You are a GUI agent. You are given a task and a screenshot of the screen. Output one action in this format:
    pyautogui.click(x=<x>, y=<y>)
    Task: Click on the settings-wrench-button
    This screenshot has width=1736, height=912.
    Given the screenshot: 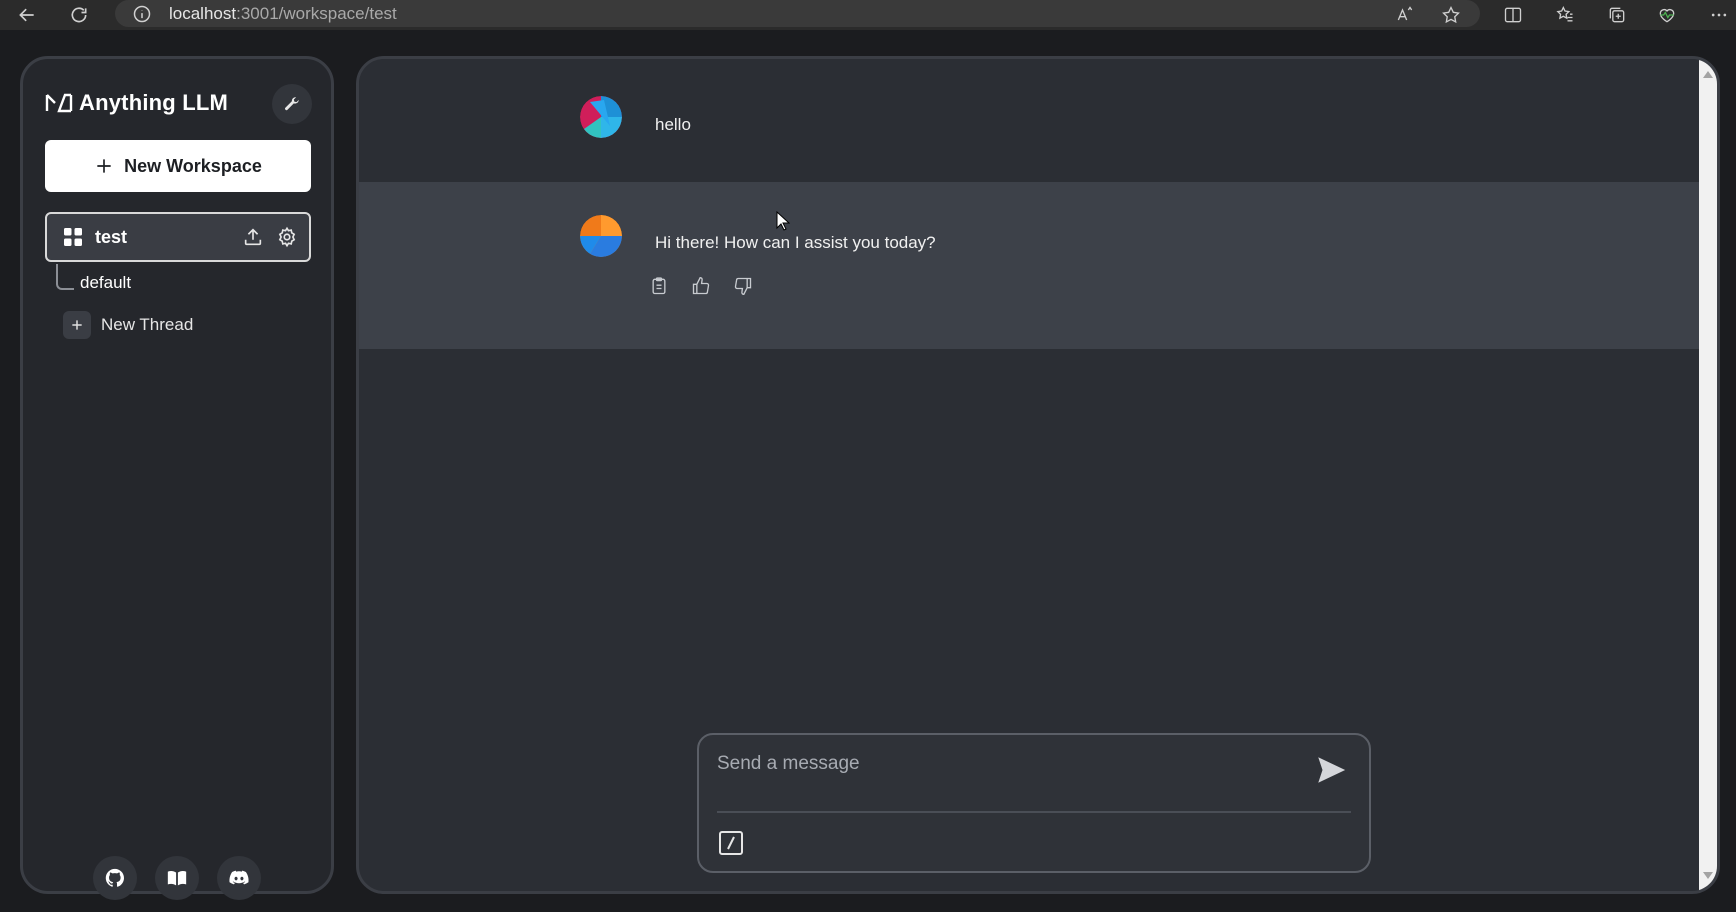 What is the action you would take?
    pyautogui.click(x=292, y=104)
    